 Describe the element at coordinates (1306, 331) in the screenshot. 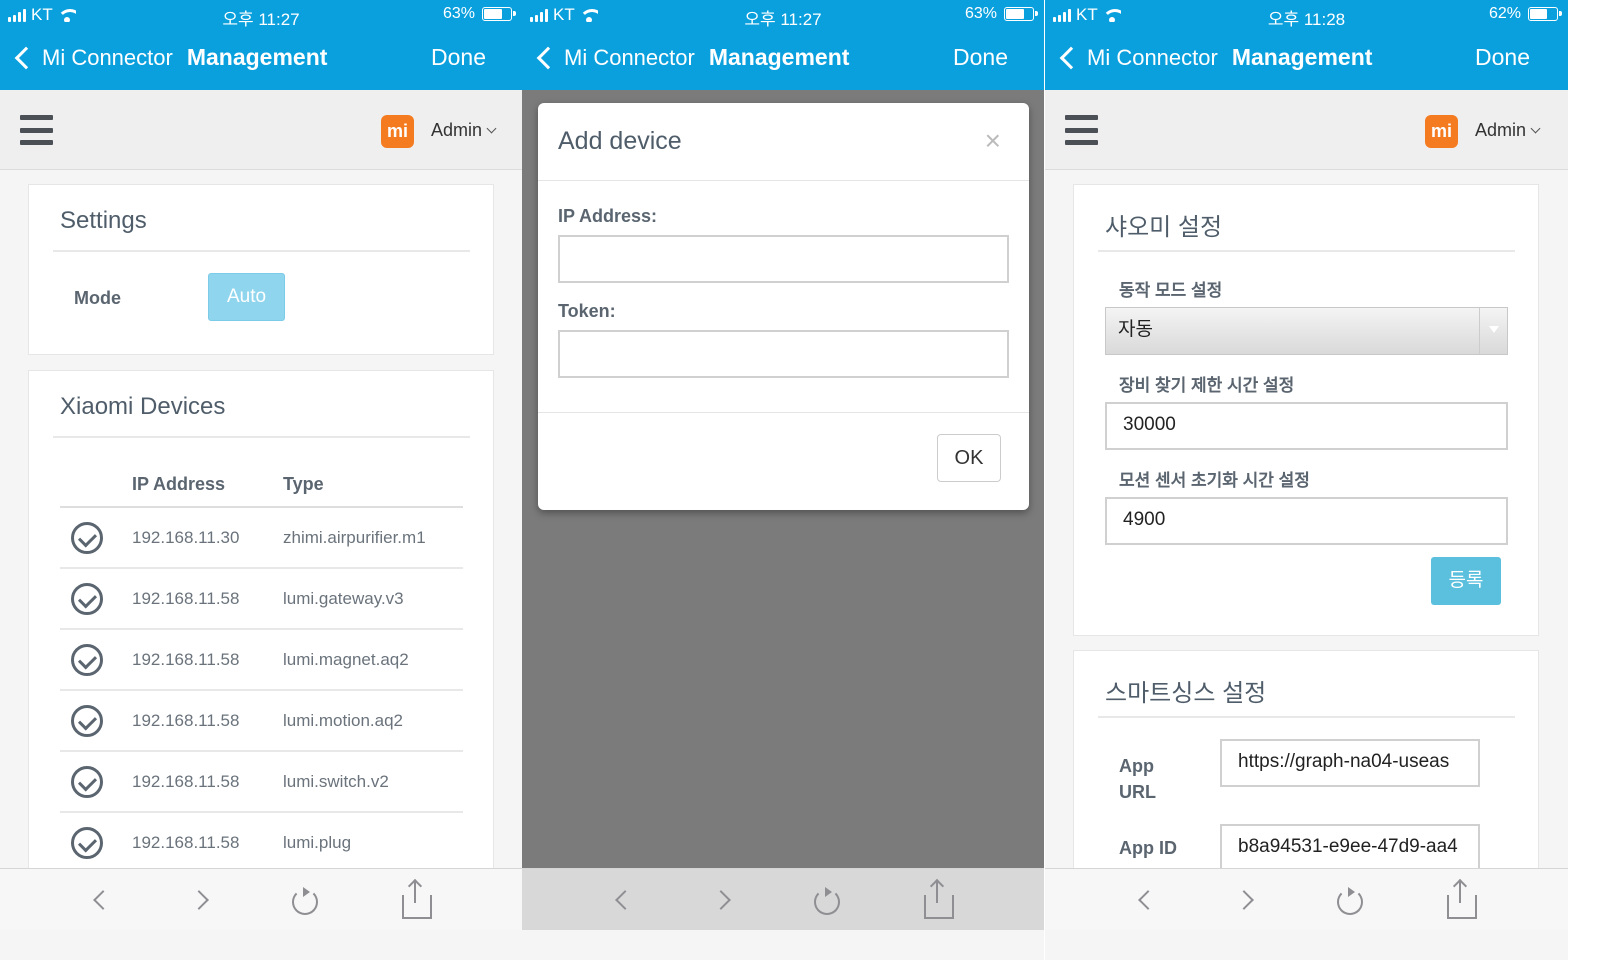

I see `mode-select: 자동` at that location.